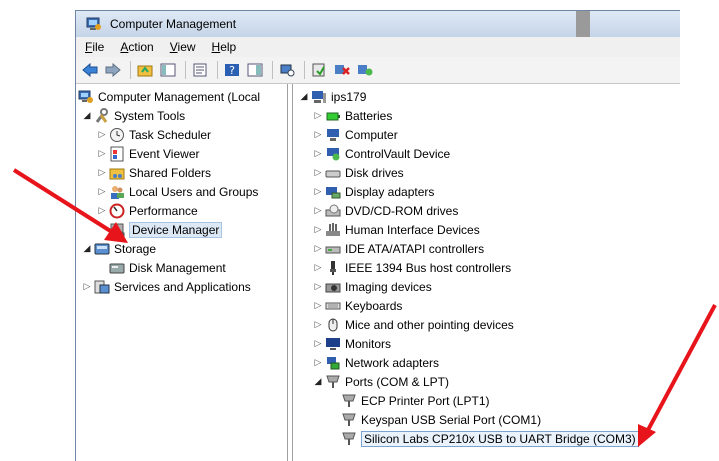  What do you see at coordinates (333, 343) in the screenshot?
I see `monitor-icon` at bounding box center [333, 343].